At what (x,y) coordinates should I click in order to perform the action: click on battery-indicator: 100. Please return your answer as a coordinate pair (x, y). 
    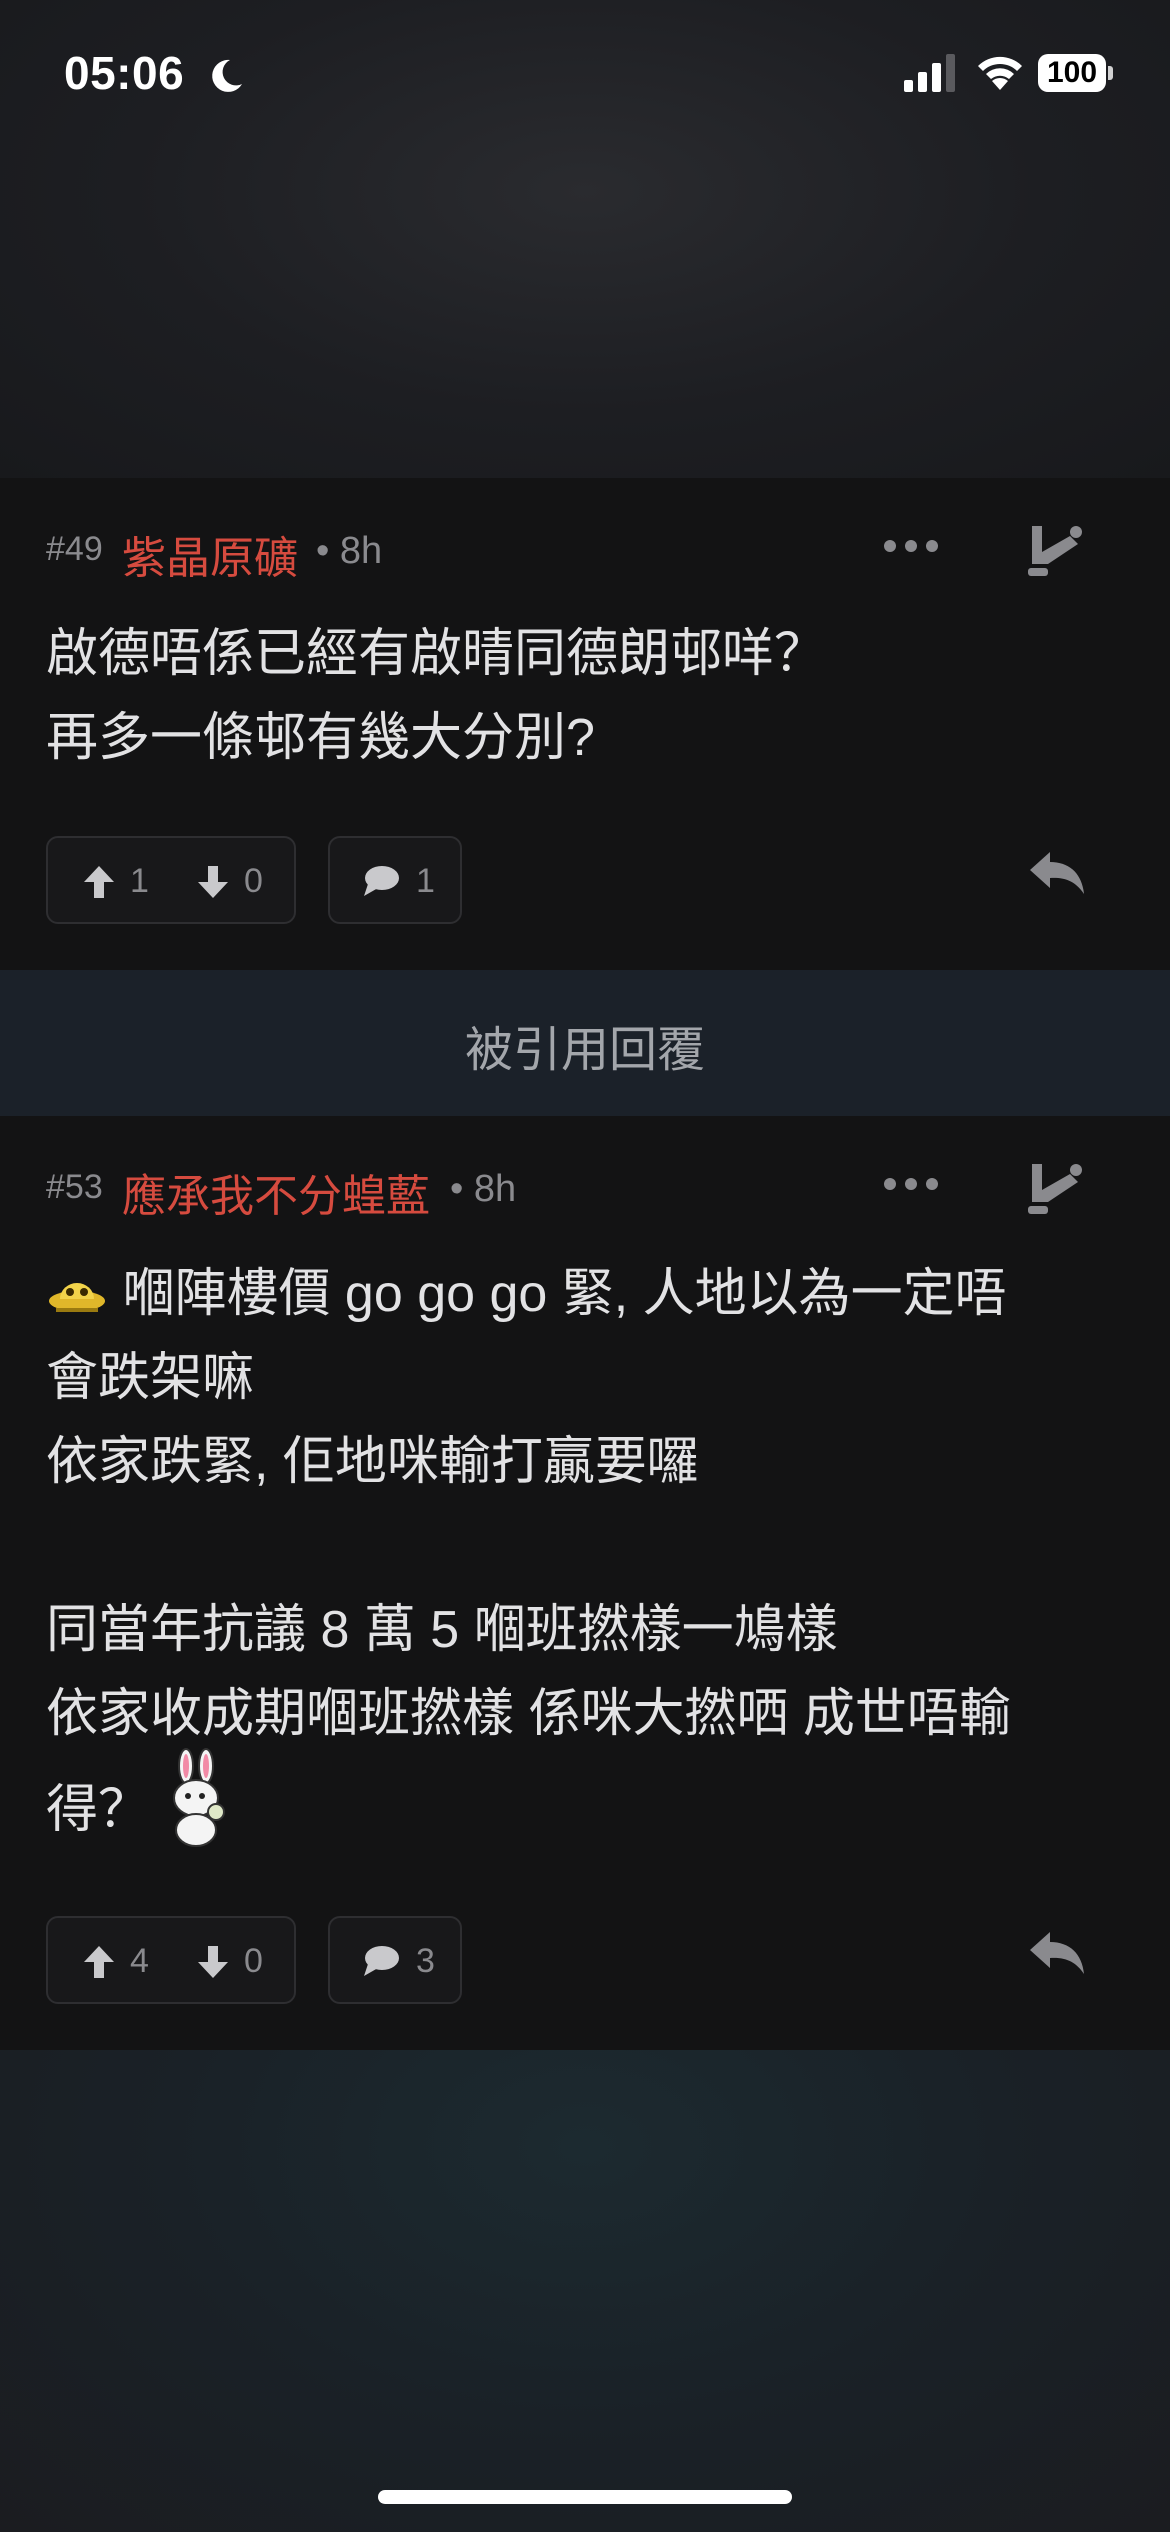
    Looking at the image, I should click on (1075, 73).